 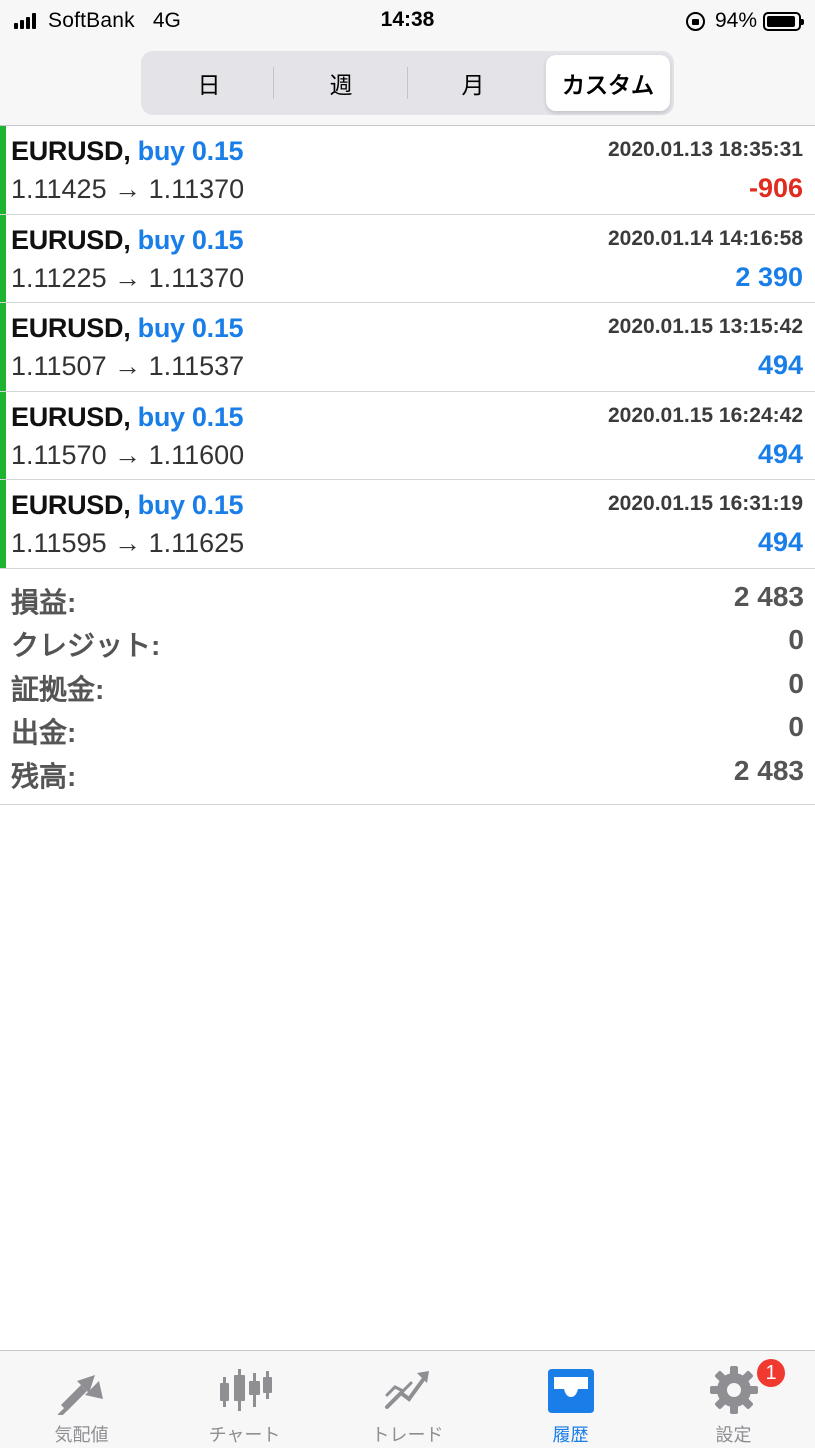 I want to click on period-tab-custom: カスタム, so click(x=608, y=83).